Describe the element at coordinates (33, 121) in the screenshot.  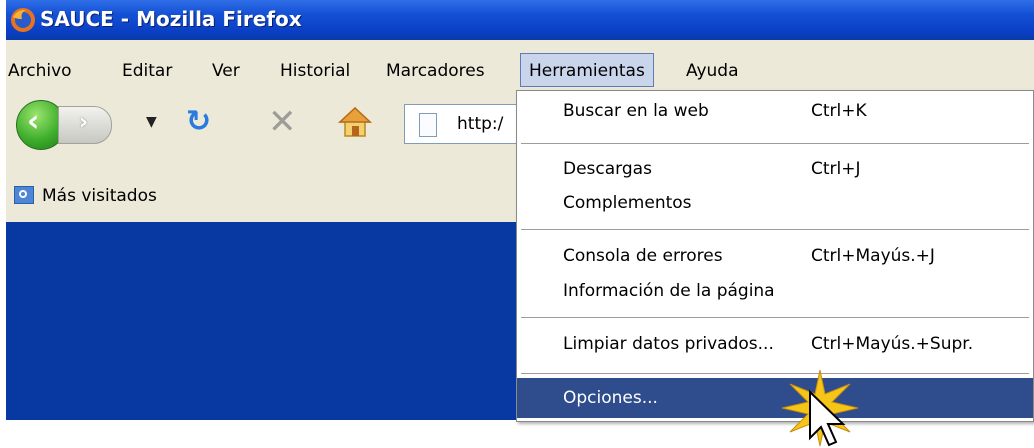
I see `back-arrow-icon: ‹` at that location.